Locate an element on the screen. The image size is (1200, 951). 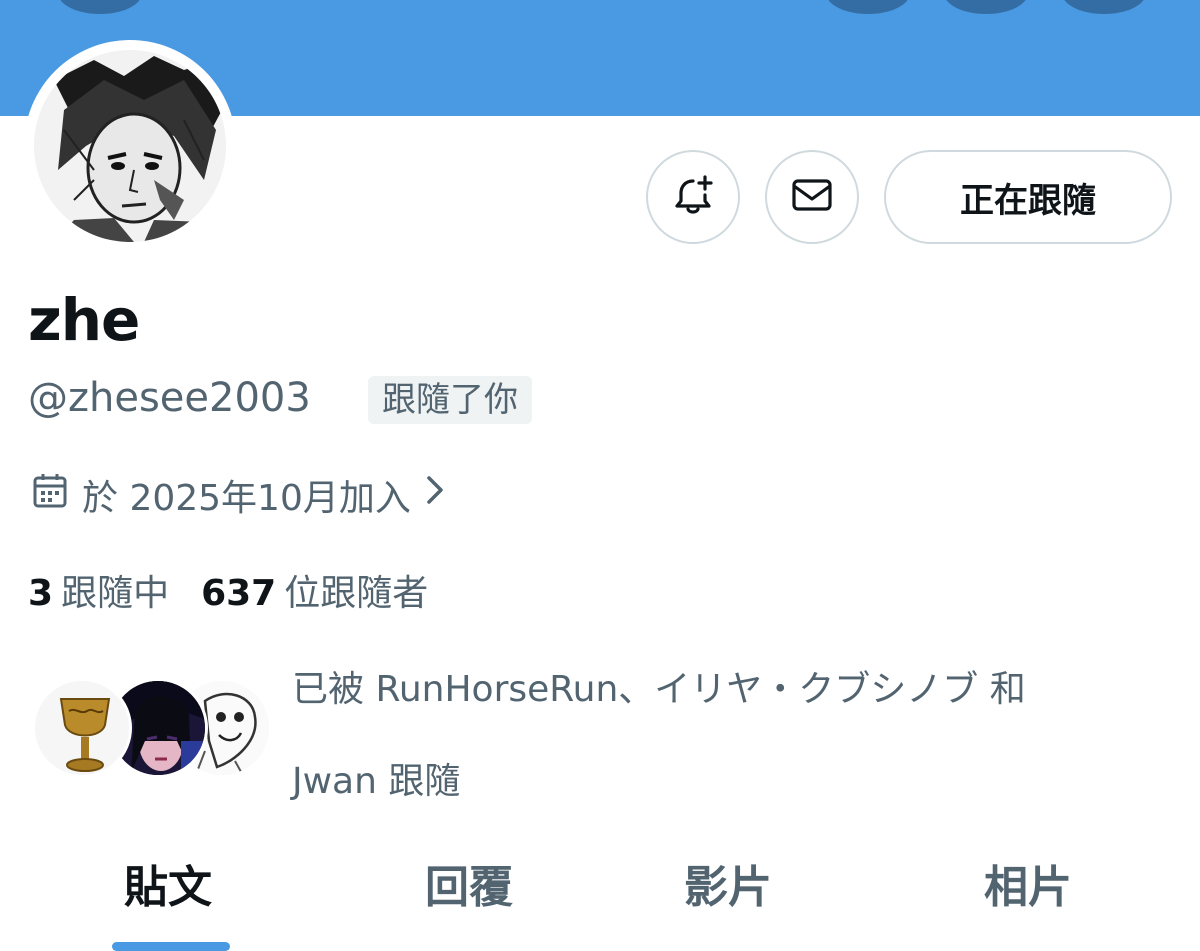
profile-tabs: 貼文 回覆 影片 相片 is located at coordinates (600, 899).